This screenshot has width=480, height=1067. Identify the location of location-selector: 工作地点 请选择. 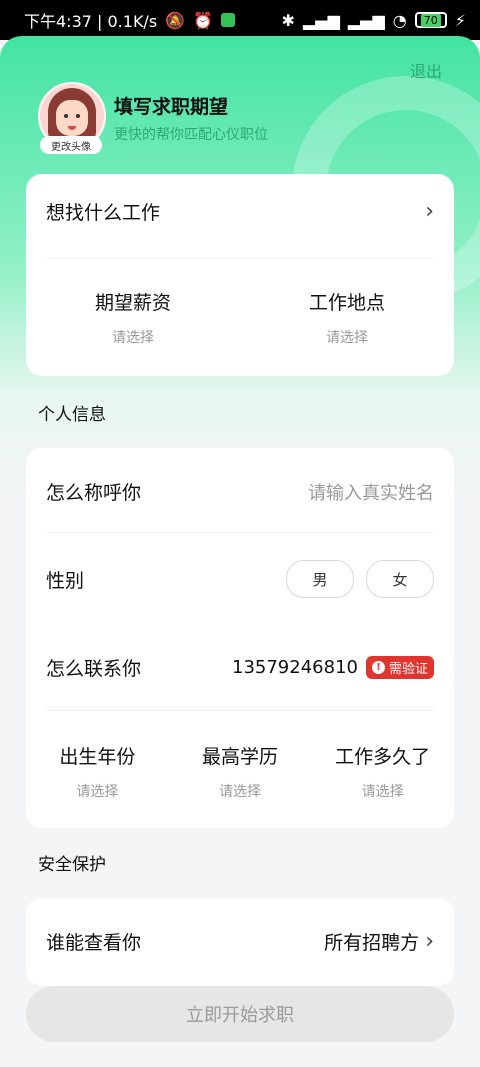
(347, 317).